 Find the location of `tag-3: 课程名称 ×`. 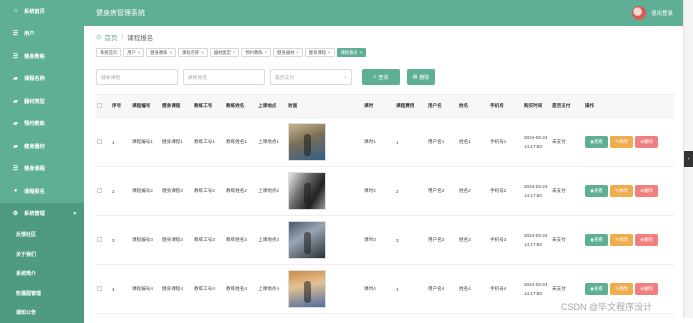

tag-3: 课程名称 × is located at coordinates (193, 52).